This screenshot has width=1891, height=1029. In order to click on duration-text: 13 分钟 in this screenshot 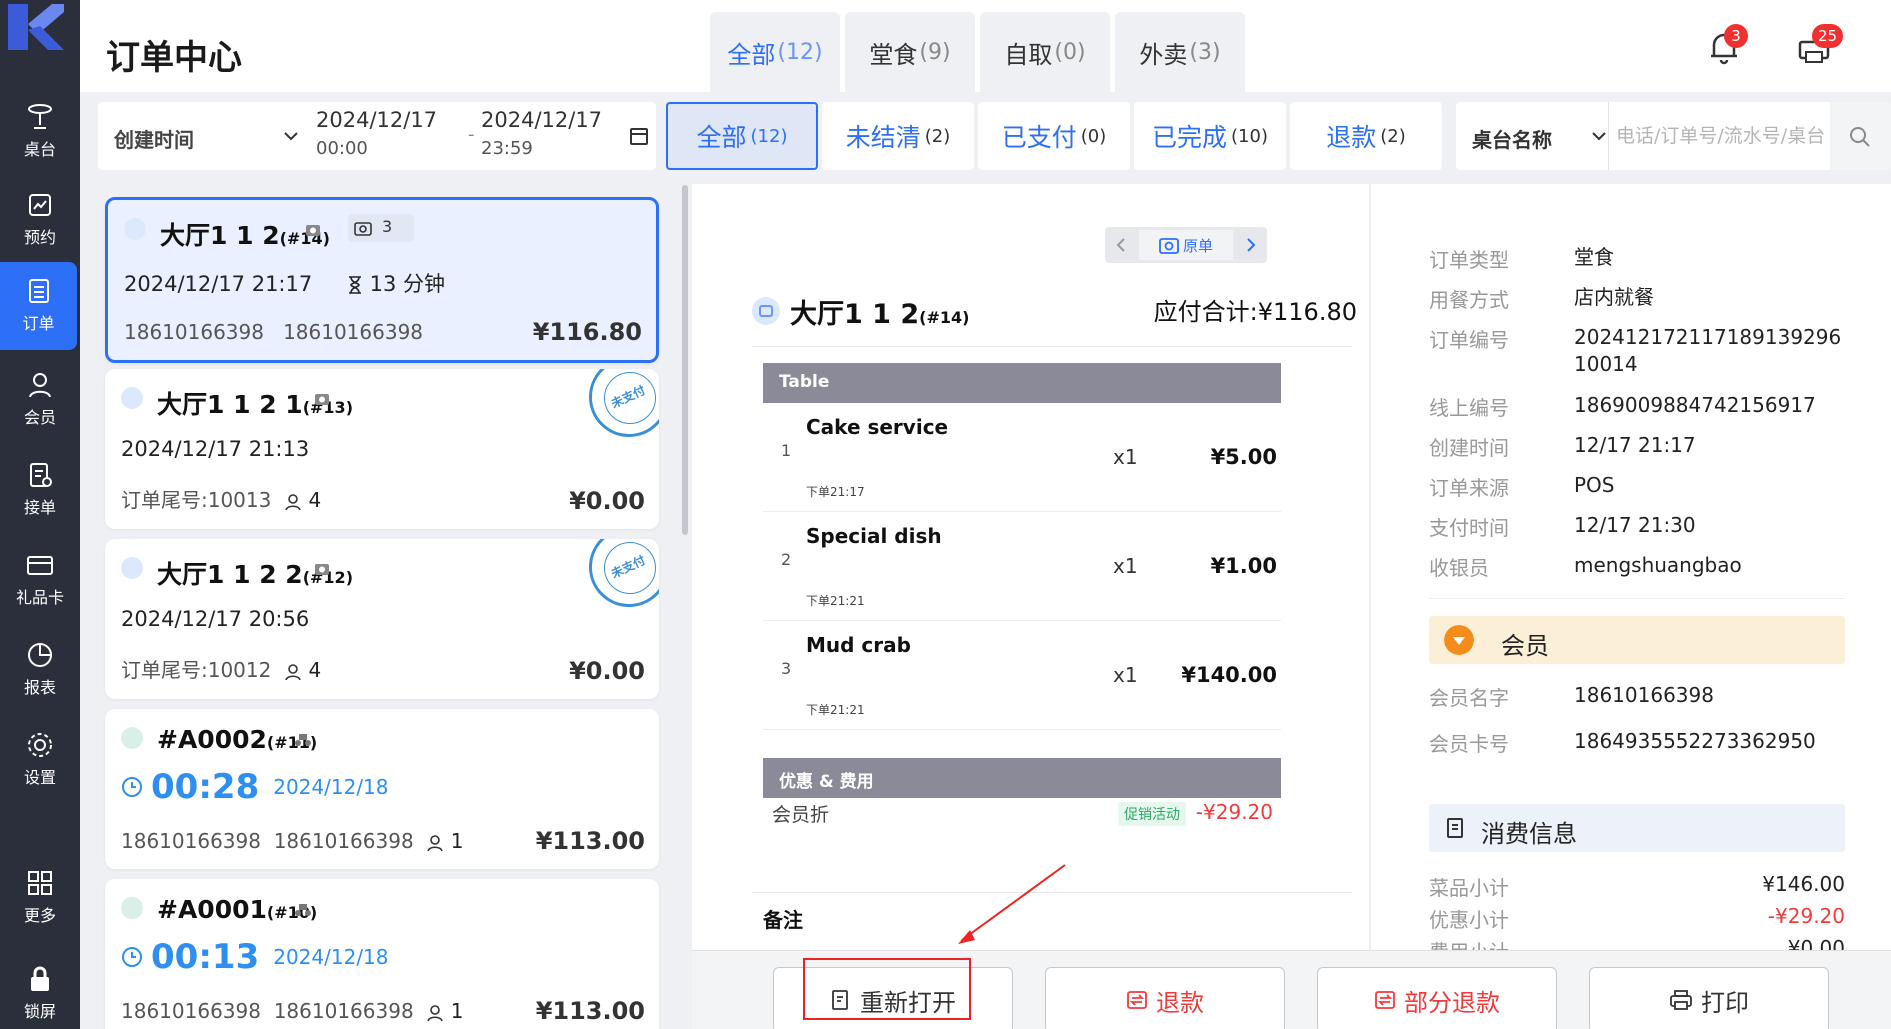, I will do `click(407, 284)`.